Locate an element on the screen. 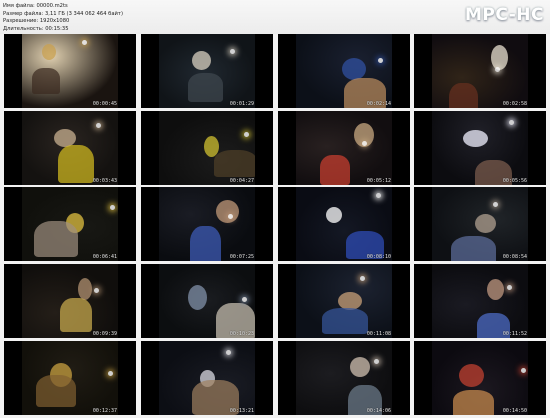 Image resolution: width=550 pixels, height=418 pixels. thumbnail-frame: 00:03:43 is located at coordinates (70, 148).